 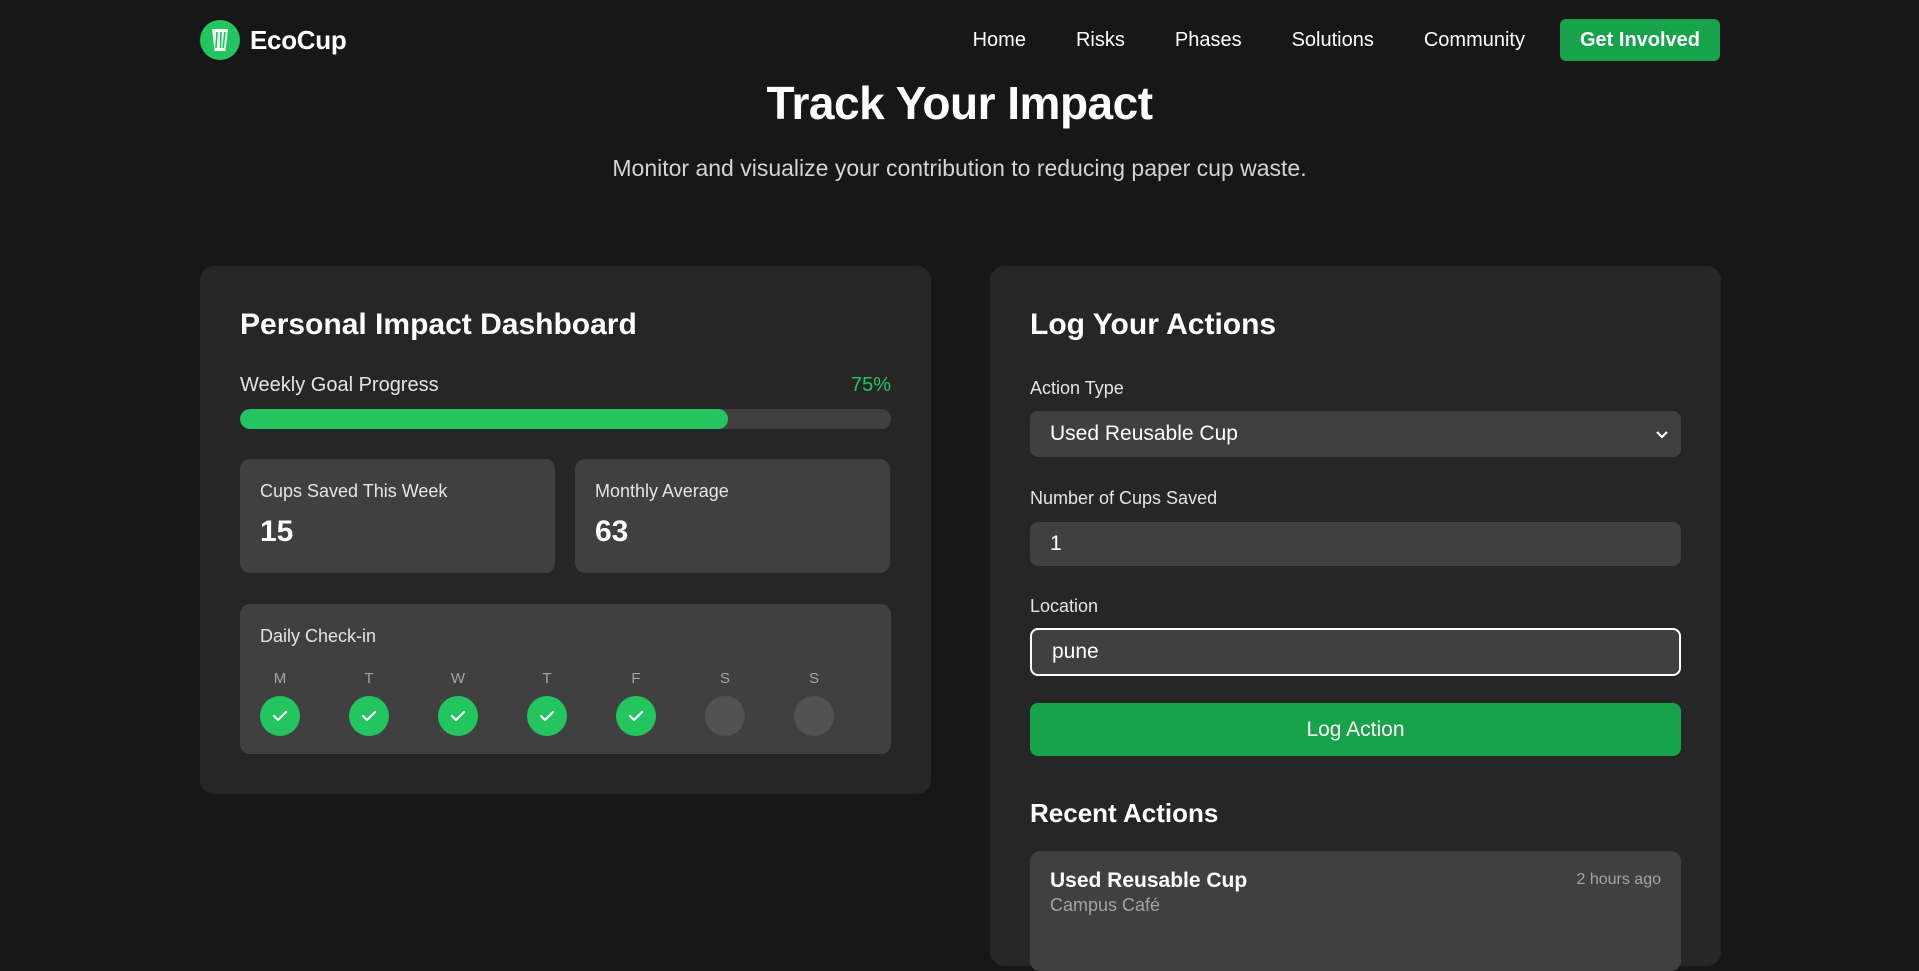 What do you see at coordinates (660, 703) in the screenshot?
I see `checkin-day: F` at bounding box center [660, 703].